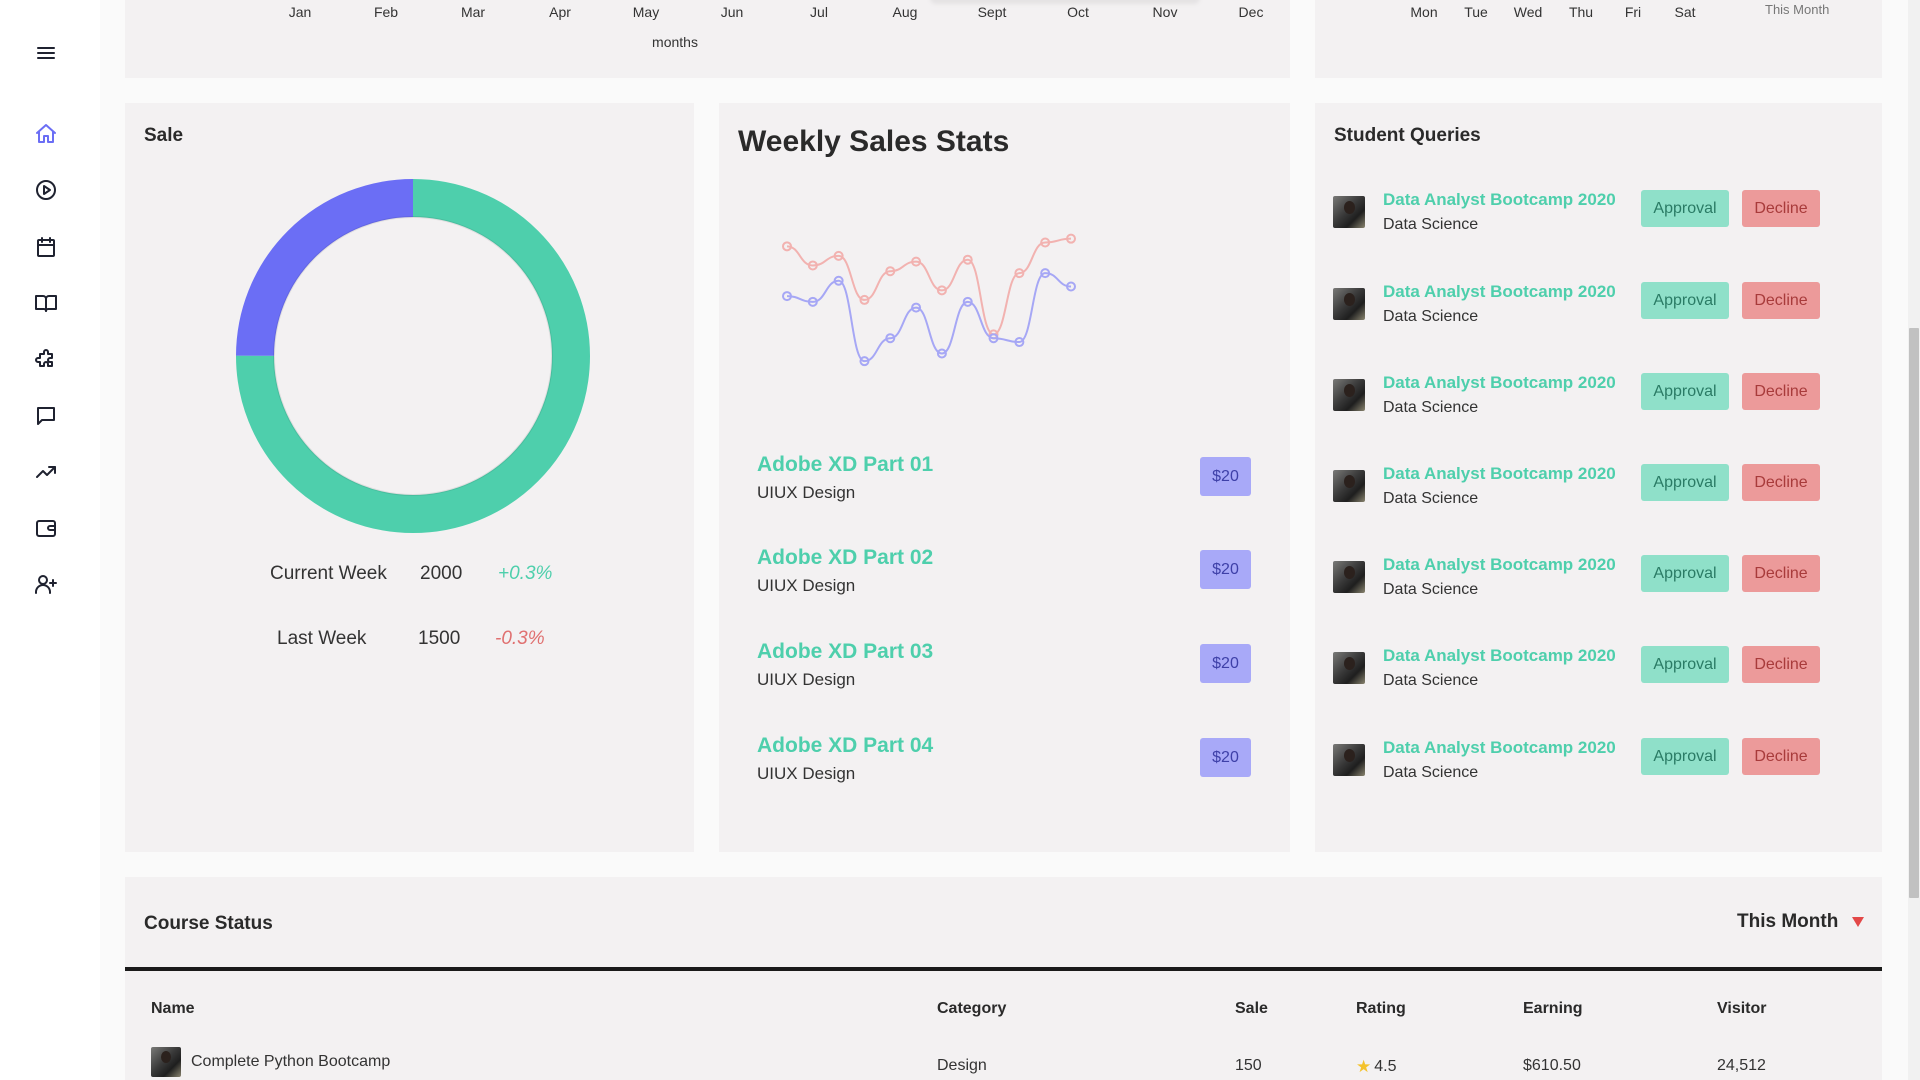 The width and height of the screenshot is (1920, 1080). I want to click on period-label: This Month, so click(1787, 922).